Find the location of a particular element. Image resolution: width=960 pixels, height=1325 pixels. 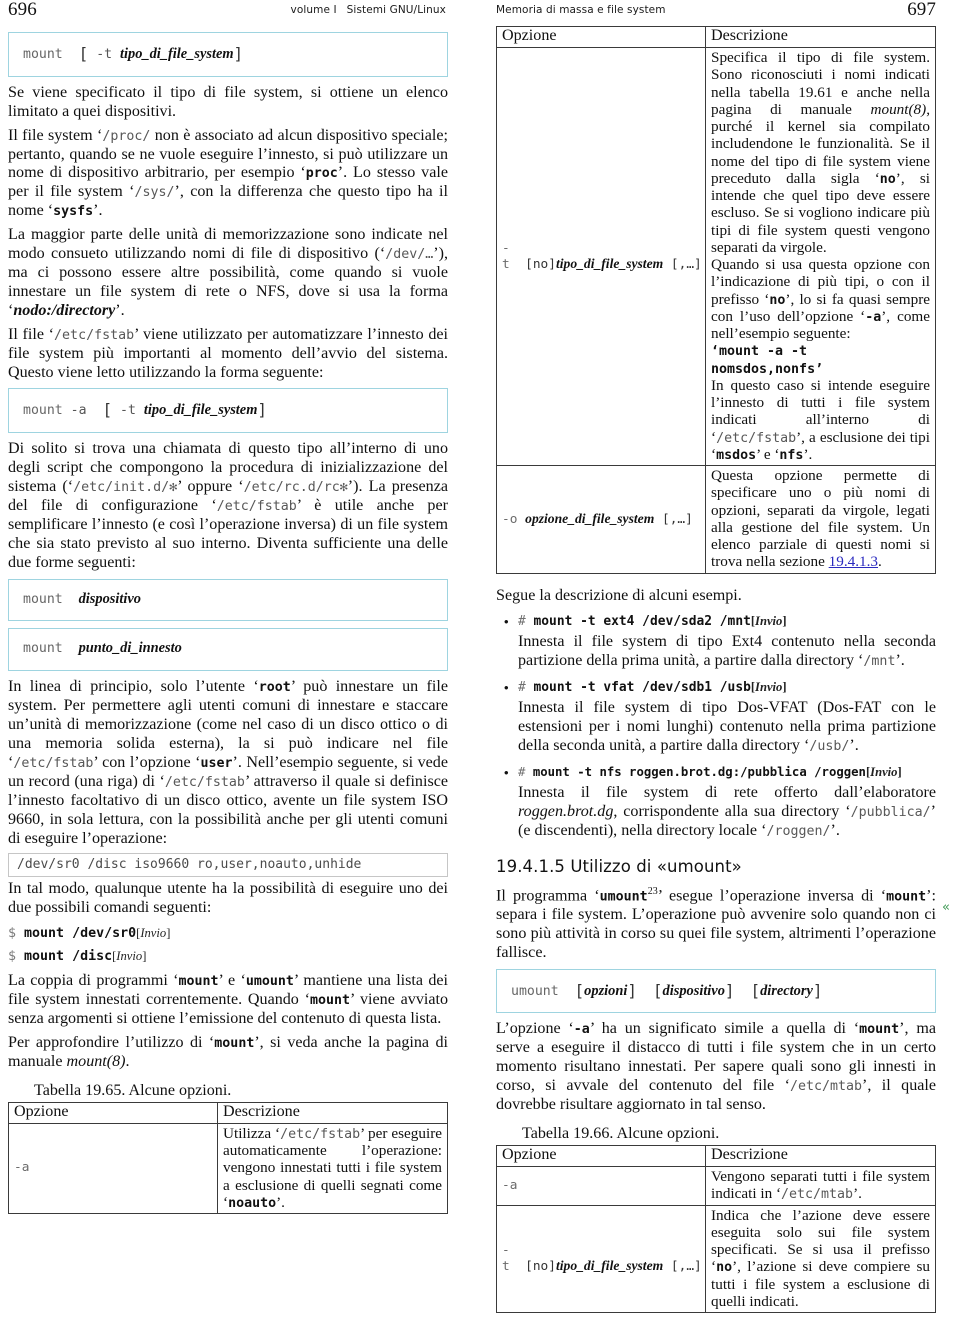

bracket-close-1: ] is located at coordinates (632, 990).